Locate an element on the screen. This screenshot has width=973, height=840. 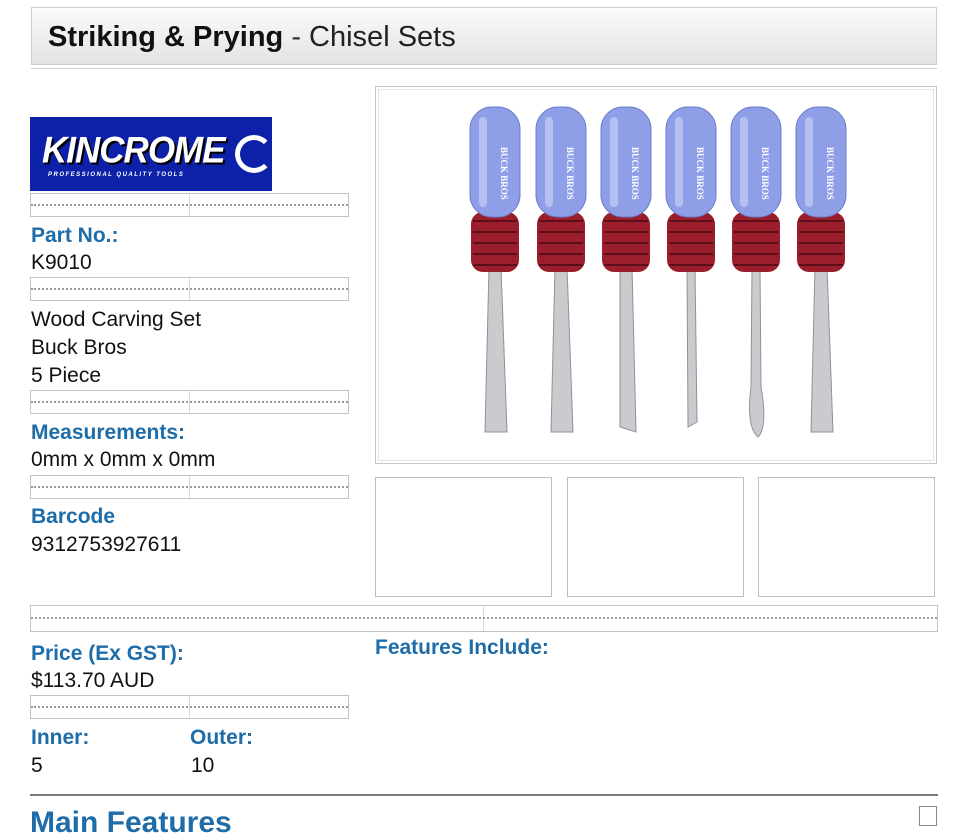
expand-toggle is located at coordinates (928, 816).